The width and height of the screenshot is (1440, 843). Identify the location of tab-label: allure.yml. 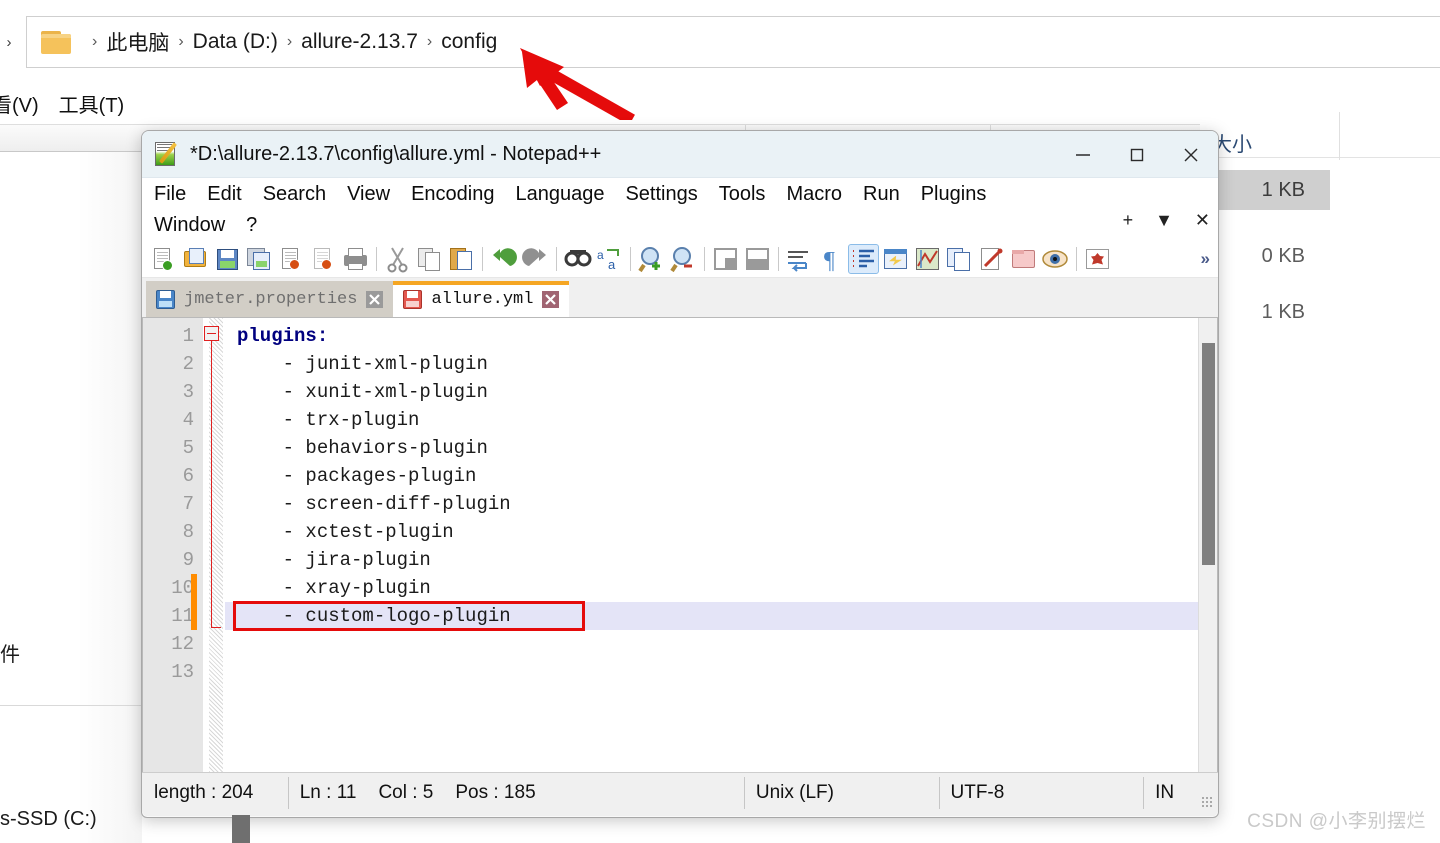
(482, 299).